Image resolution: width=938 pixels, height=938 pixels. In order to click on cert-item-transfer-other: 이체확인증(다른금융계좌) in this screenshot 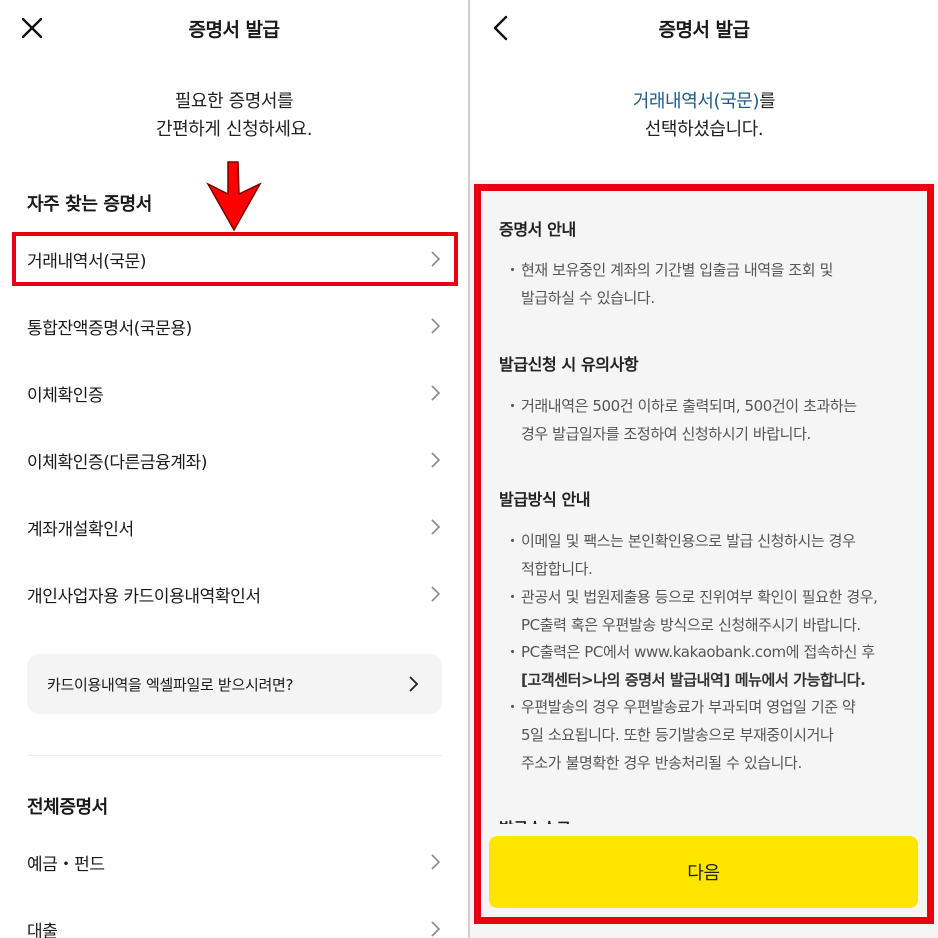, I will do `click(234, 460)`.